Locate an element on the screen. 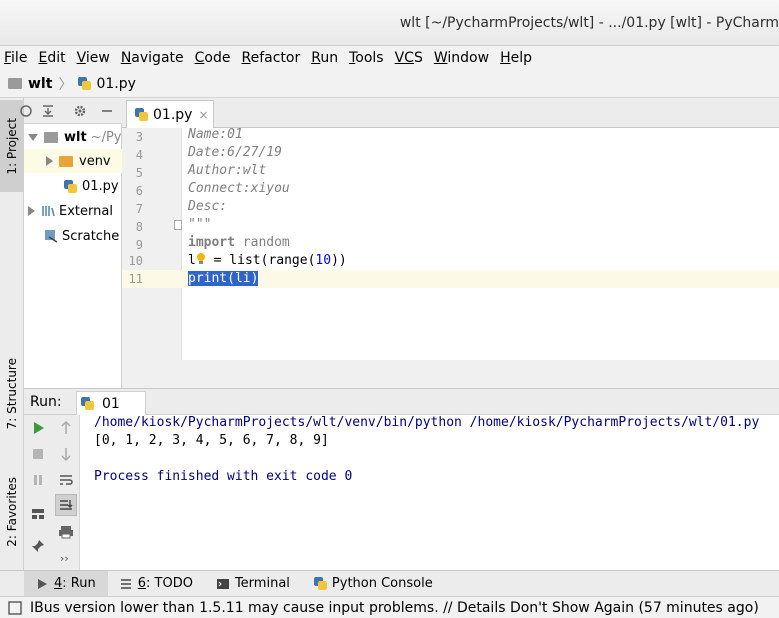 This screenshot has width=779, height=618. menu-run: Run is located at coordinates (324, 58).